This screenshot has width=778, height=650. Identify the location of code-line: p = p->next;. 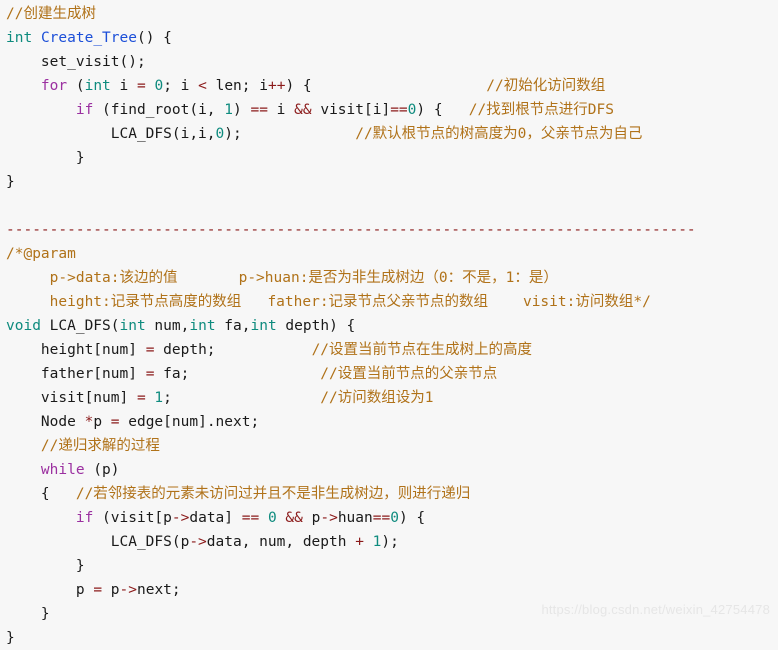
(389, 590).